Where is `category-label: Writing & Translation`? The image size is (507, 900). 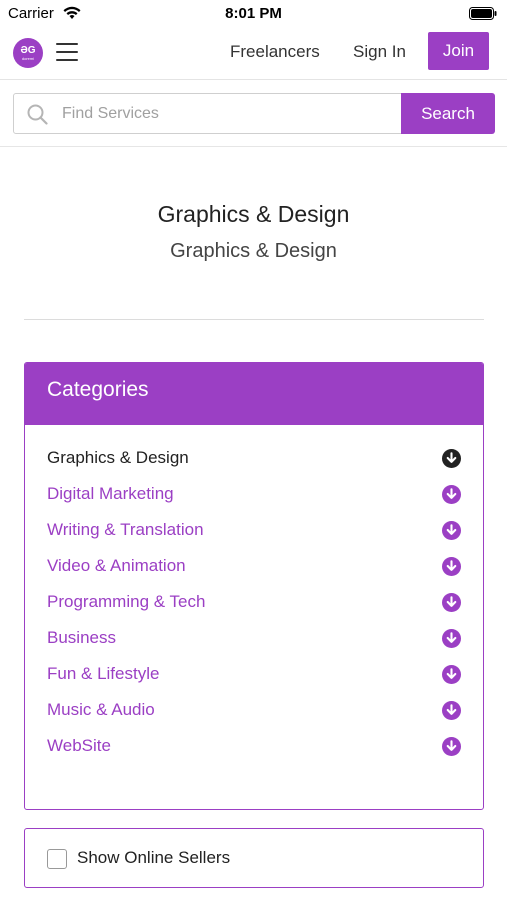 category-label: Writing & Translation is located at coordinates (125, 529).